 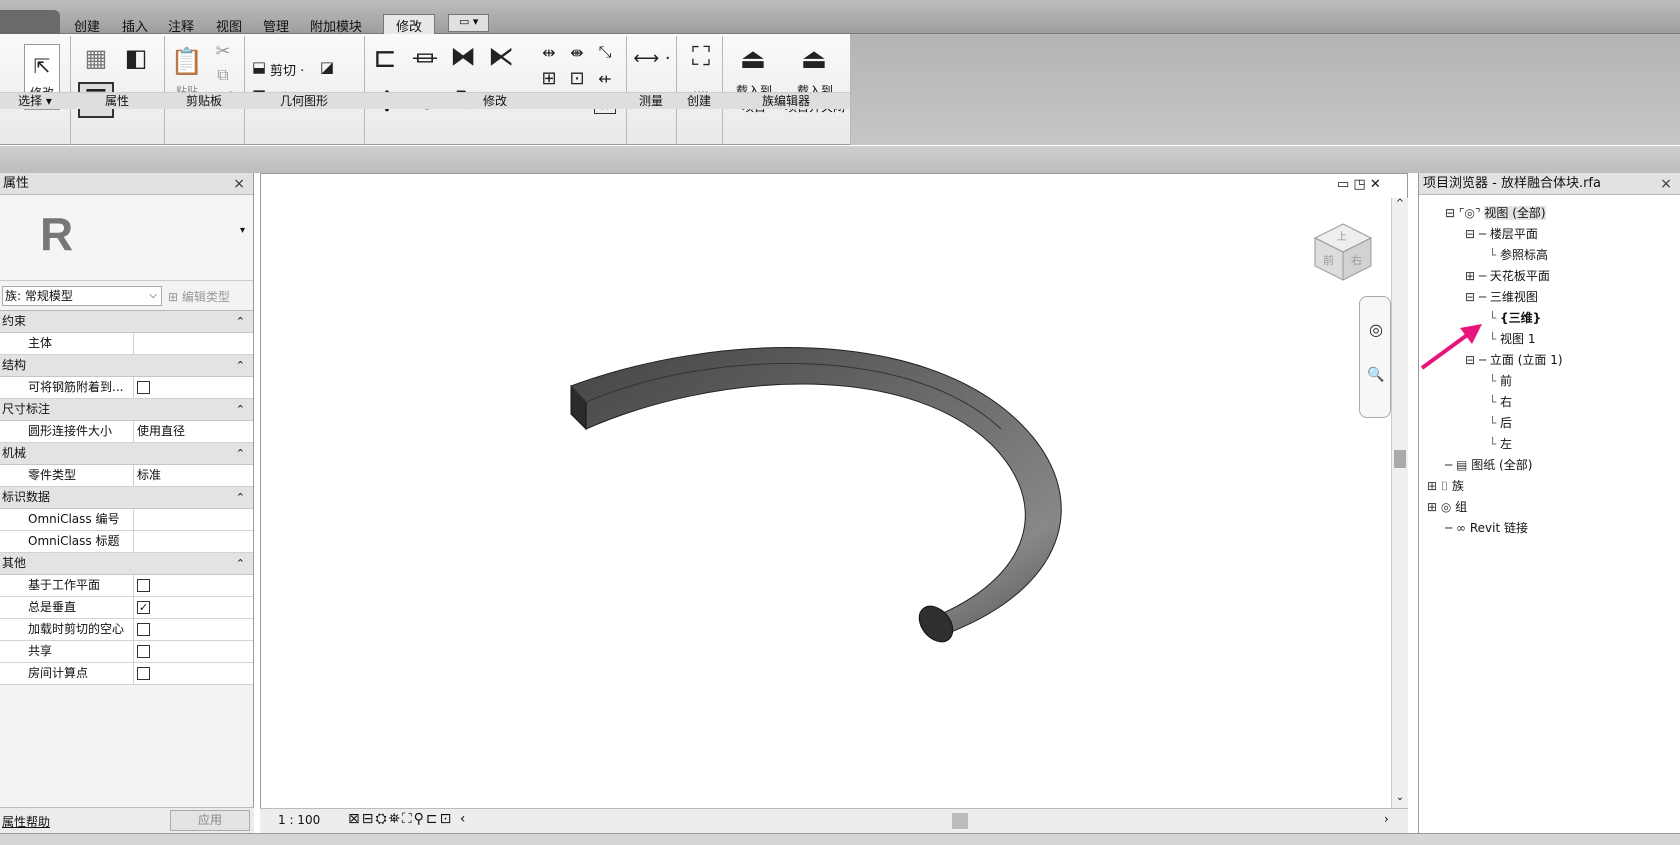 What do you see at coordinates (126, 564) in the screenshot?
I see `property-group-header: 其他 ⌃` at bounding box center [126, 564].